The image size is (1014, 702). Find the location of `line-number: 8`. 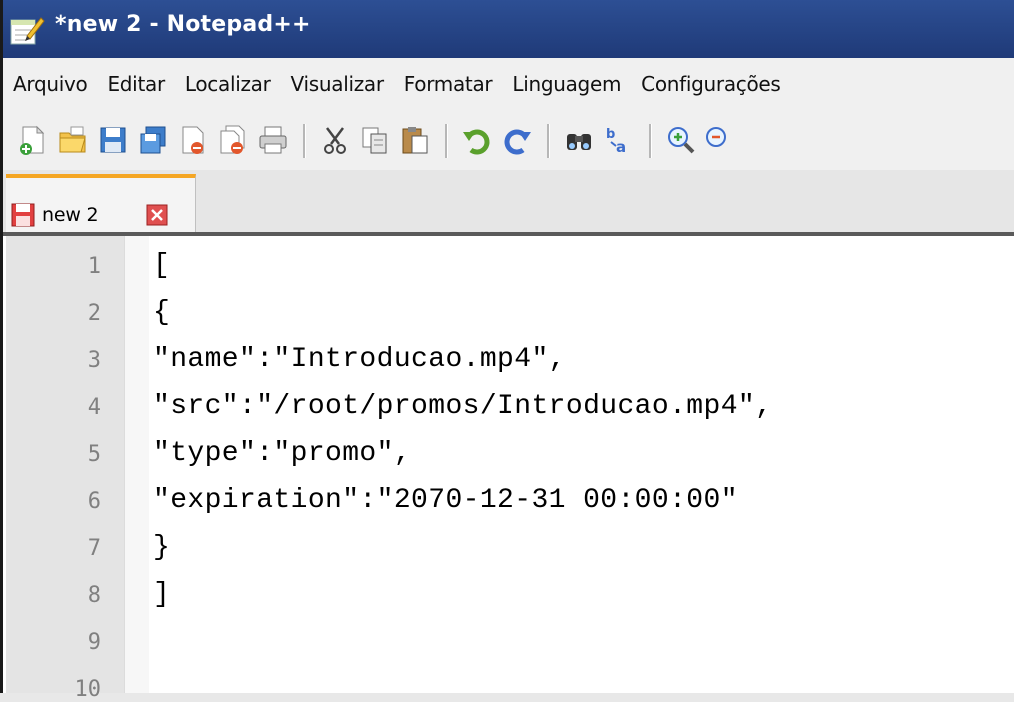

line-number: 8 is located at coordinates (94, 595).